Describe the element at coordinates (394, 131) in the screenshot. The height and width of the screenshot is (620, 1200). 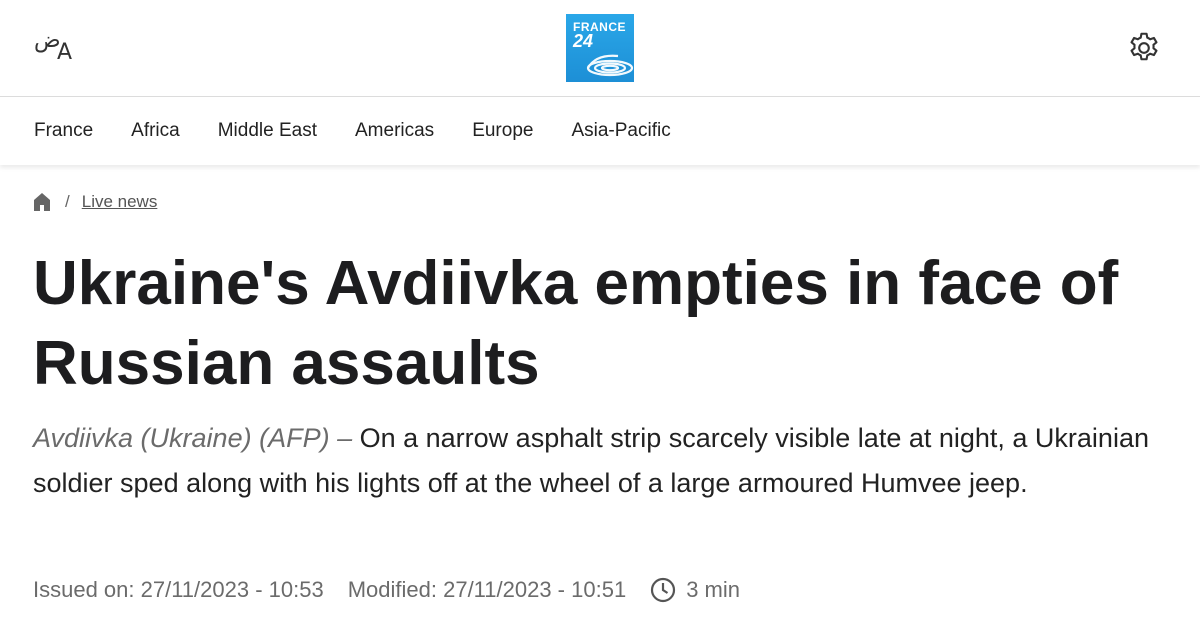
I see `nav-item-americas: Americas` at that location.